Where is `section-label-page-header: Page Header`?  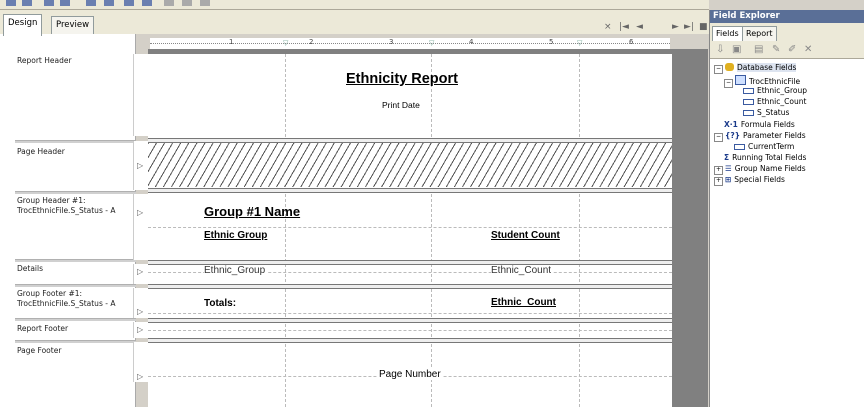
section-label-page-header: Page Header is located at coordinates (76, 152).